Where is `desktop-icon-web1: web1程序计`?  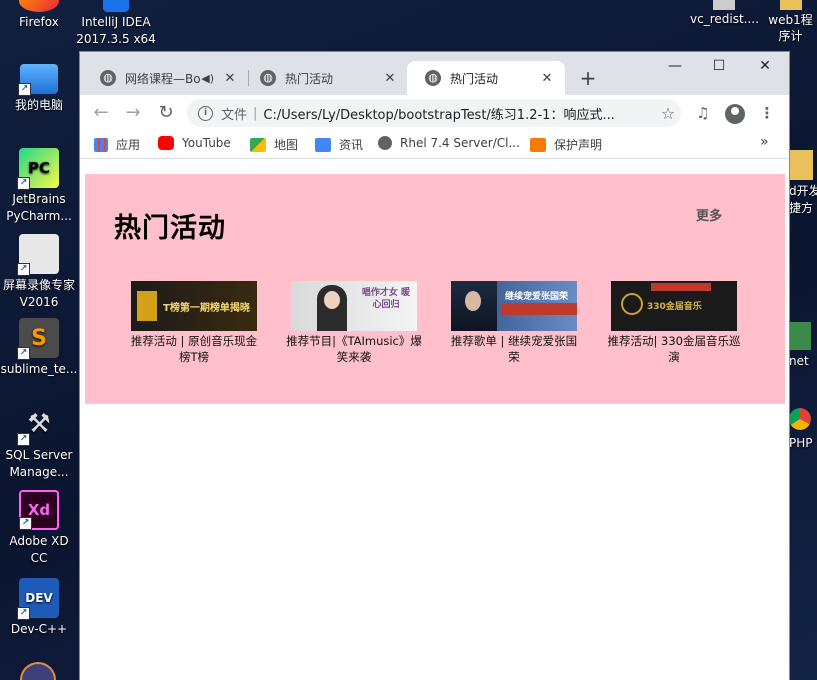
desktop-icon-web1: web1程序计 is located at coordinates (790, 22).